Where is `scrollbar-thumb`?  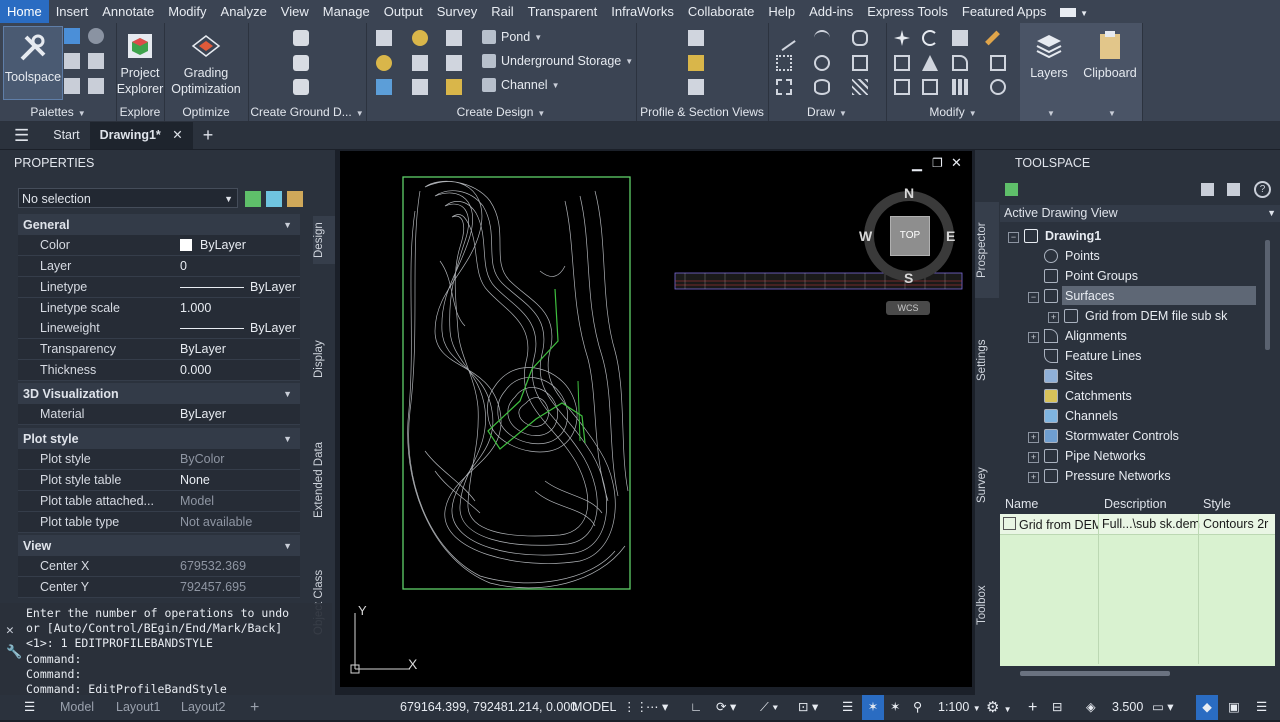
scrollbar-thumb is located at coordinates (1095, 673).